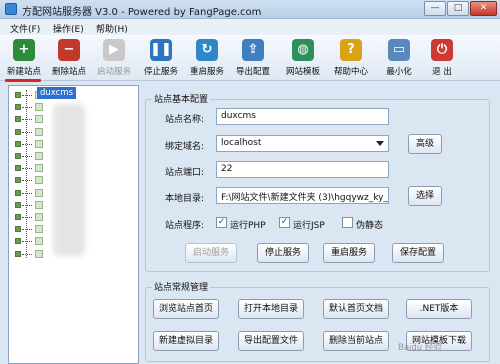 The width and height of the screenshot is (500, 364). I want to click on stop-service-button: 停止服务, so click(283, 253).